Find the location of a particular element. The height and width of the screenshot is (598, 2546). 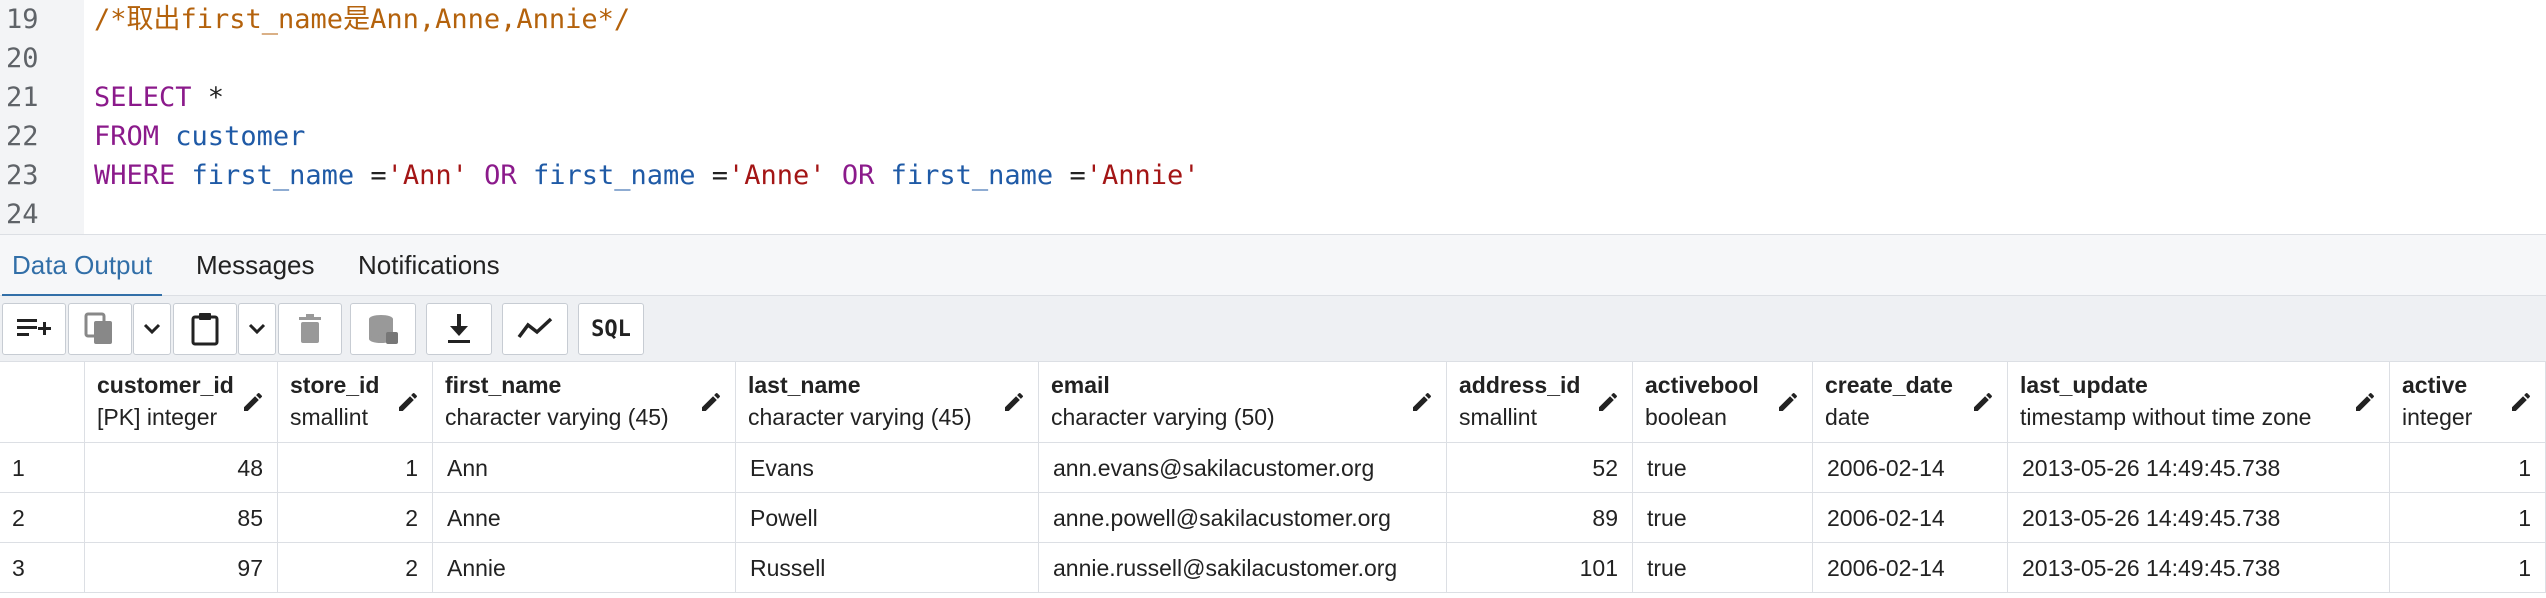

code-line: 20 is located at coordinates (1273, 58).